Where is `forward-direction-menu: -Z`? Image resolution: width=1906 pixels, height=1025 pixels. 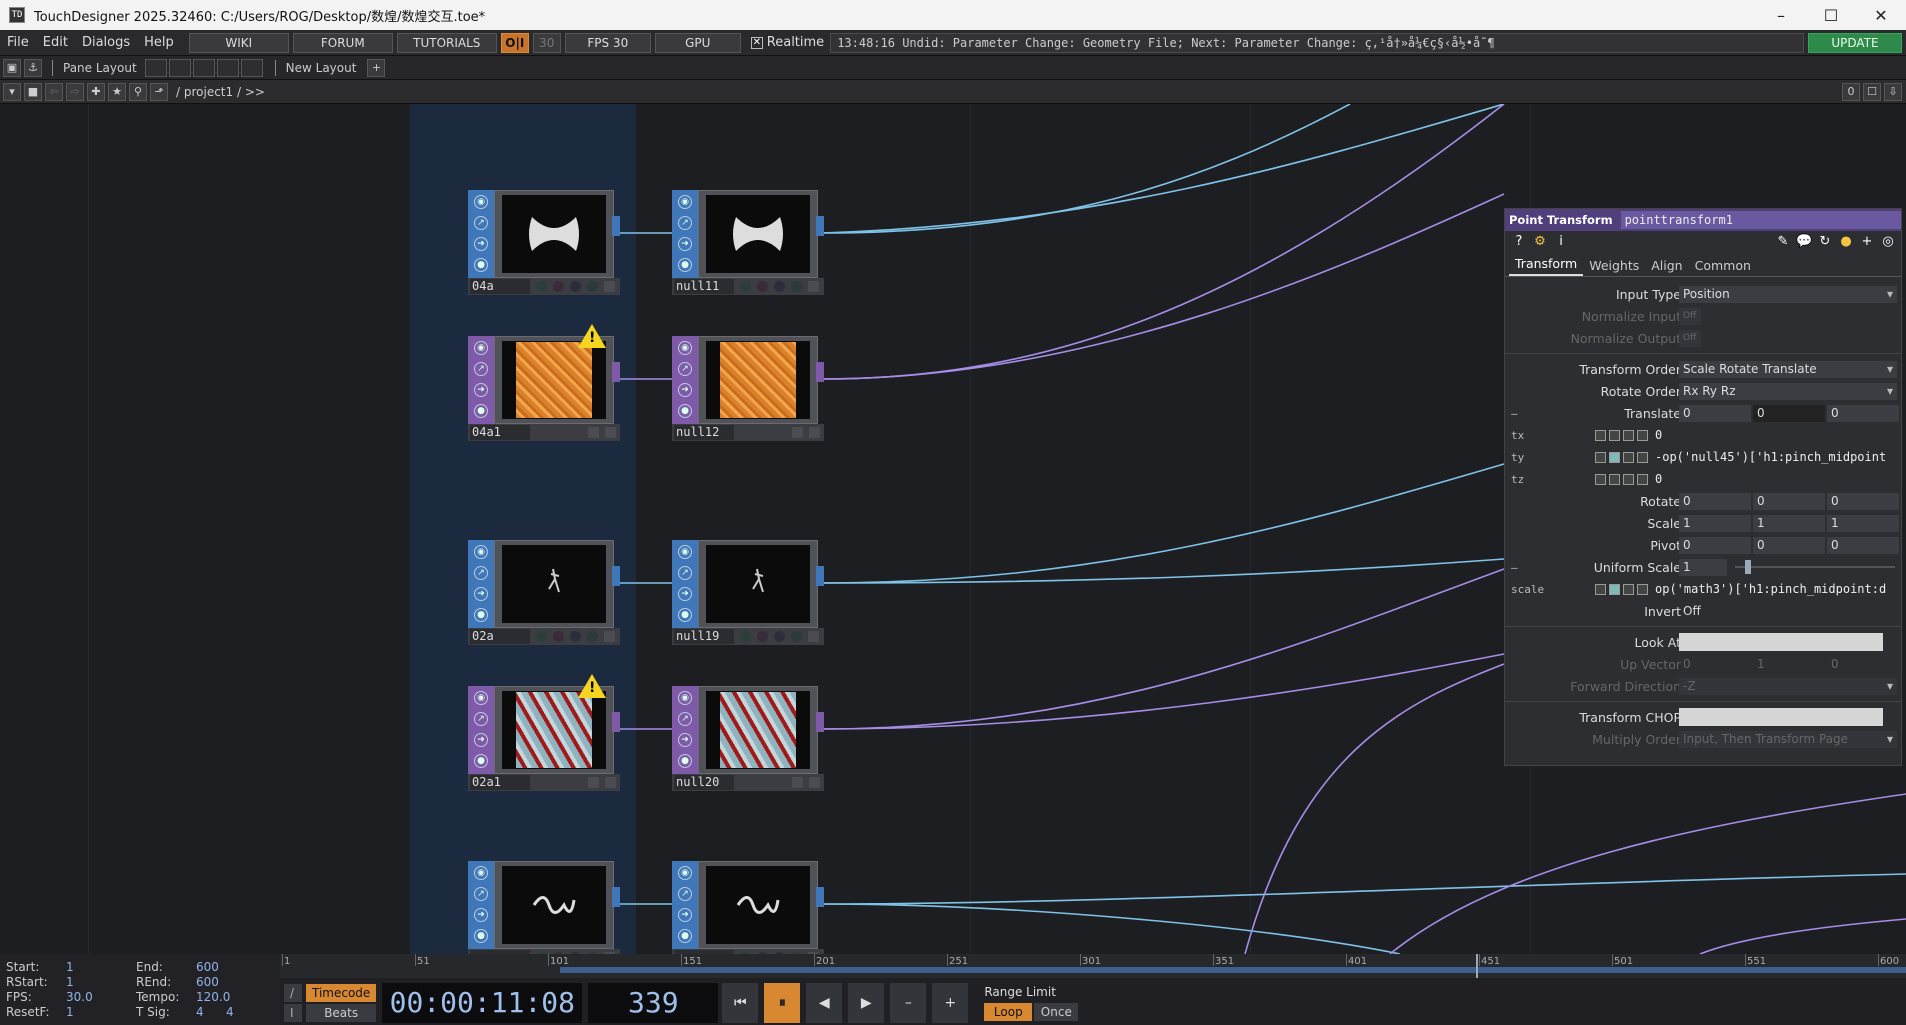 forward-direction-menu: -Z is located at coordinates (1788, 686).